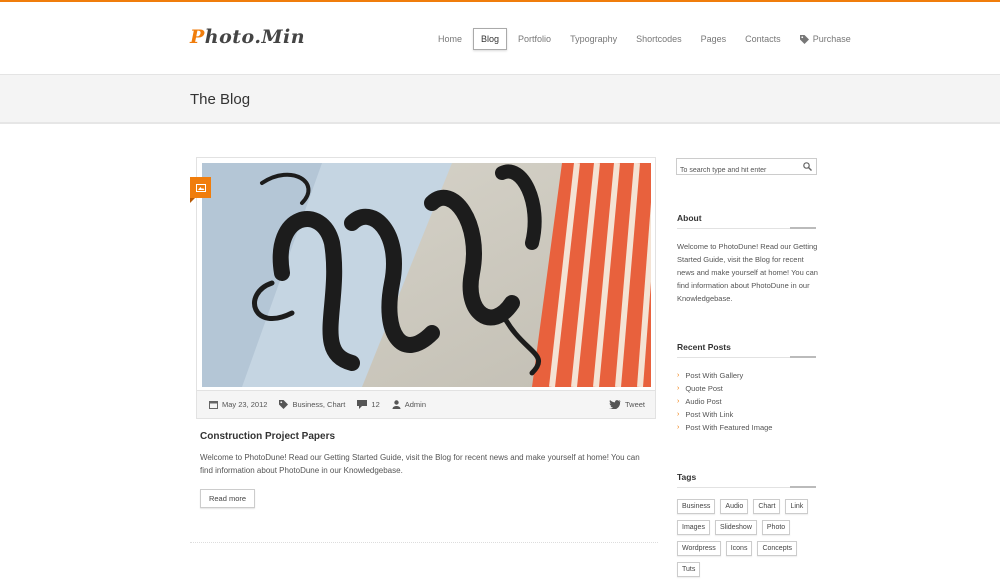  I want to click on nav-contacts: Contacts, so click(763, 39).